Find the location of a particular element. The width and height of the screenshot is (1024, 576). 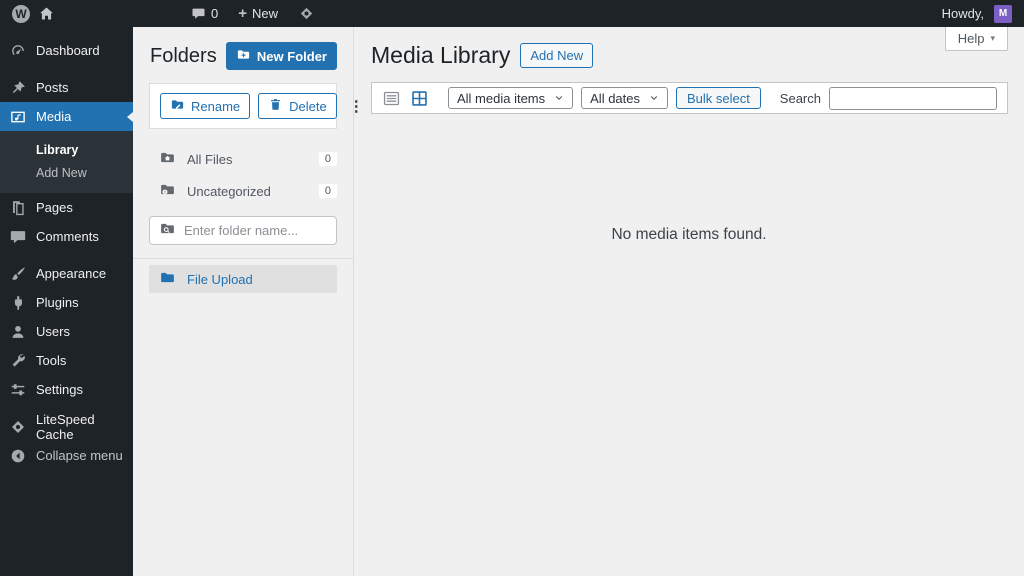

folder-search-box is located at coordinates (243, 230).